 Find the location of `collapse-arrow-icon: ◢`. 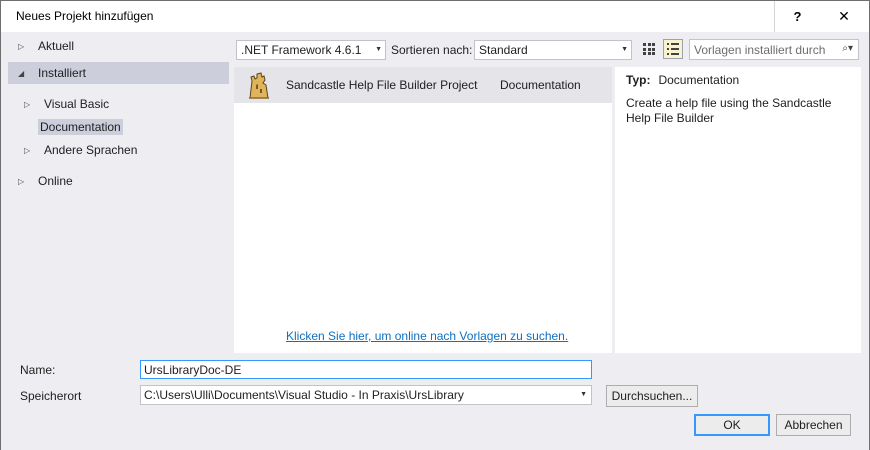

collapse-arrow-icon: ◢ is located at coordinates (23, 73).